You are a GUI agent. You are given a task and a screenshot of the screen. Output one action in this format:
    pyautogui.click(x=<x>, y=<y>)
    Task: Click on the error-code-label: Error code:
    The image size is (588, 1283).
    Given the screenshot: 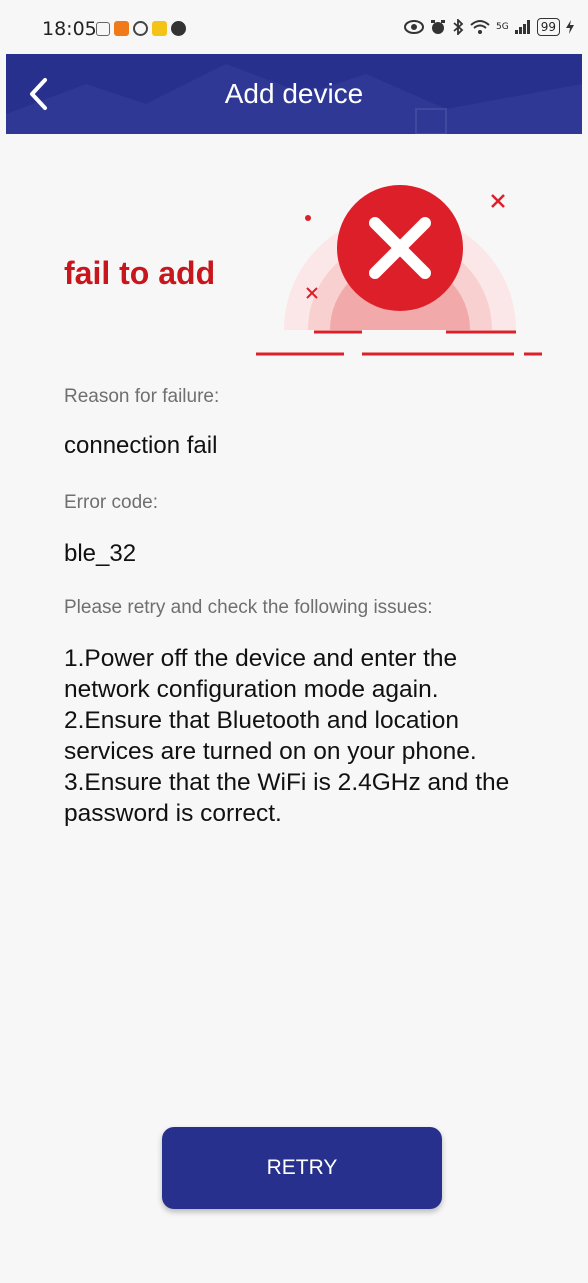 What is the action you would take?
    pyautogui.click(x=111, y=502)
    